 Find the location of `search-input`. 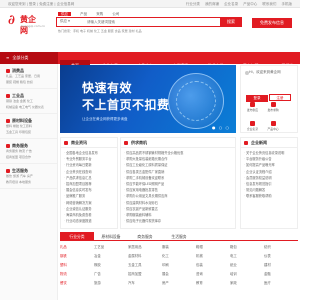

search-input is located at coordinates (147, 21).